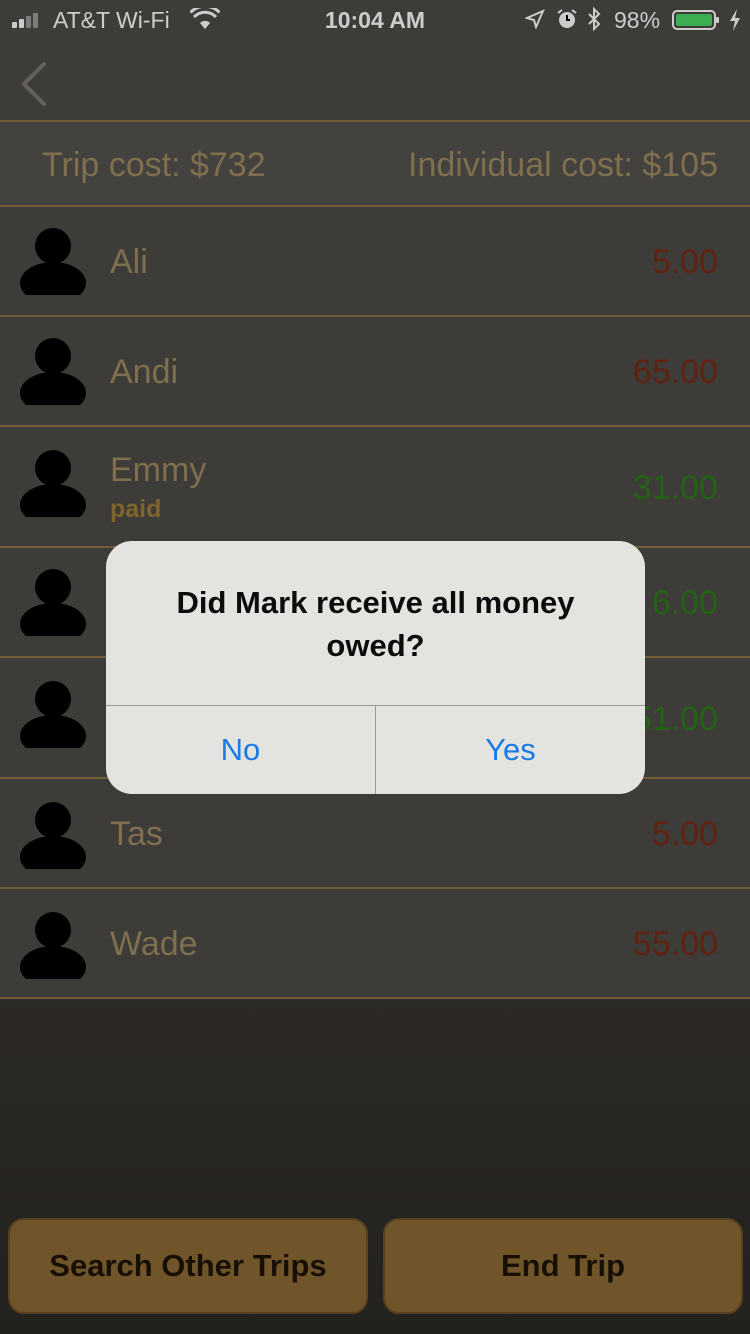  Describe the element at coordinates (375, 667) in the screenshot. I see `confirm-dialog: Did Mark receive all money owed? No Yes` at that location.